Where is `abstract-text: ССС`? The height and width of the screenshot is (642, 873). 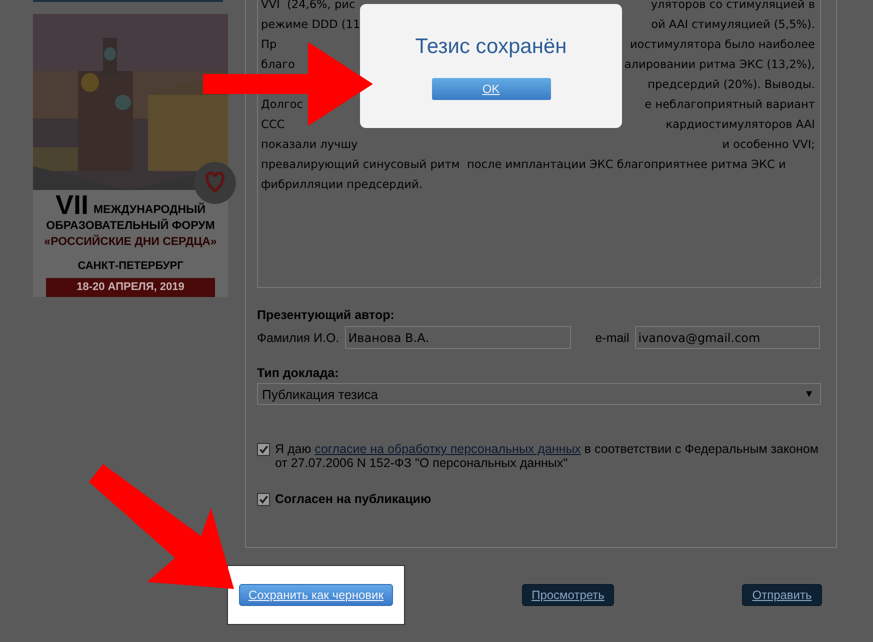
abstract-text: ССС is located at coordinates (273, 125).